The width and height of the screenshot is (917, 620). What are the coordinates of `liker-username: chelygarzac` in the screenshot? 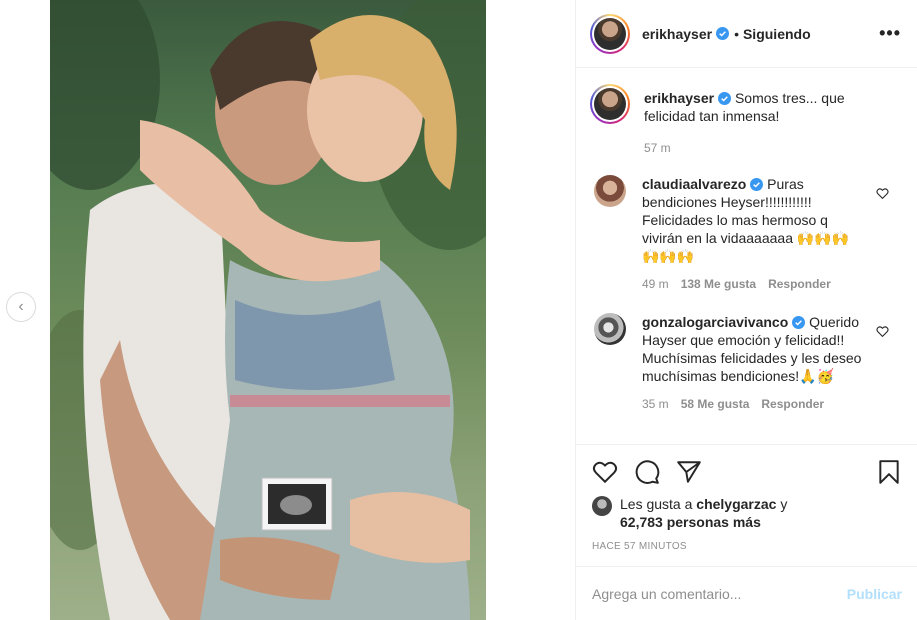 It's located at (736, 504).